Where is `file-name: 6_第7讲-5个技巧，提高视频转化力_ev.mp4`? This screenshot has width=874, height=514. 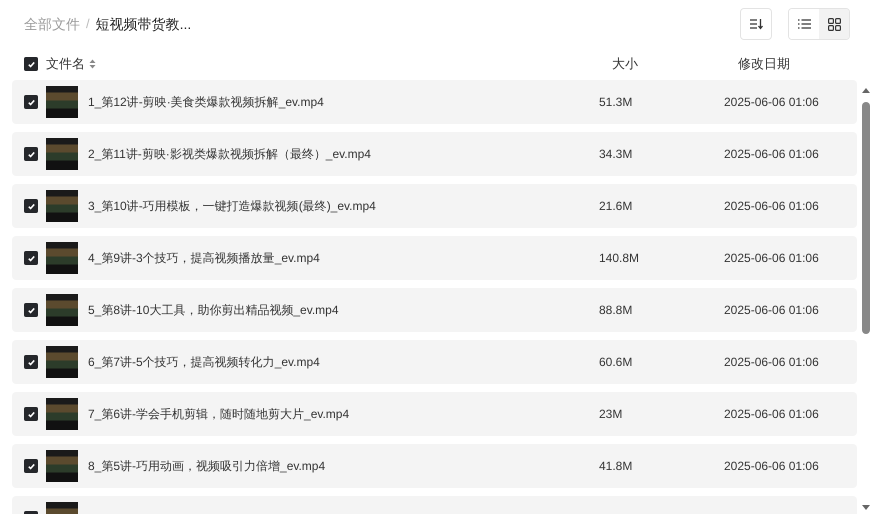
file-name: 6_第7讲-5个技巧，提高视频转化力_ev.mp4 is located at coordinates (204, 362).